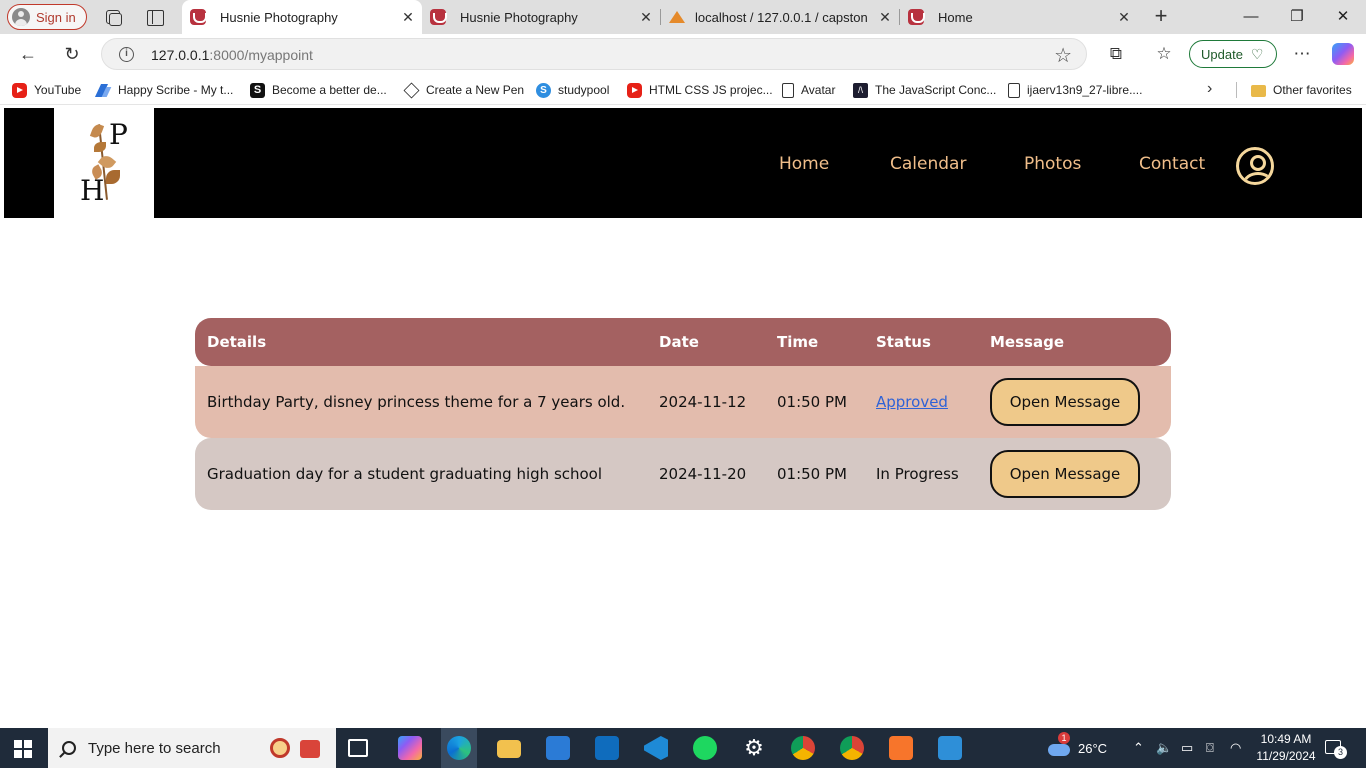 The image size is (1366, 768). I want to click on system-clock: 10:49 AM 11/29/2024, so click(1286, 748).